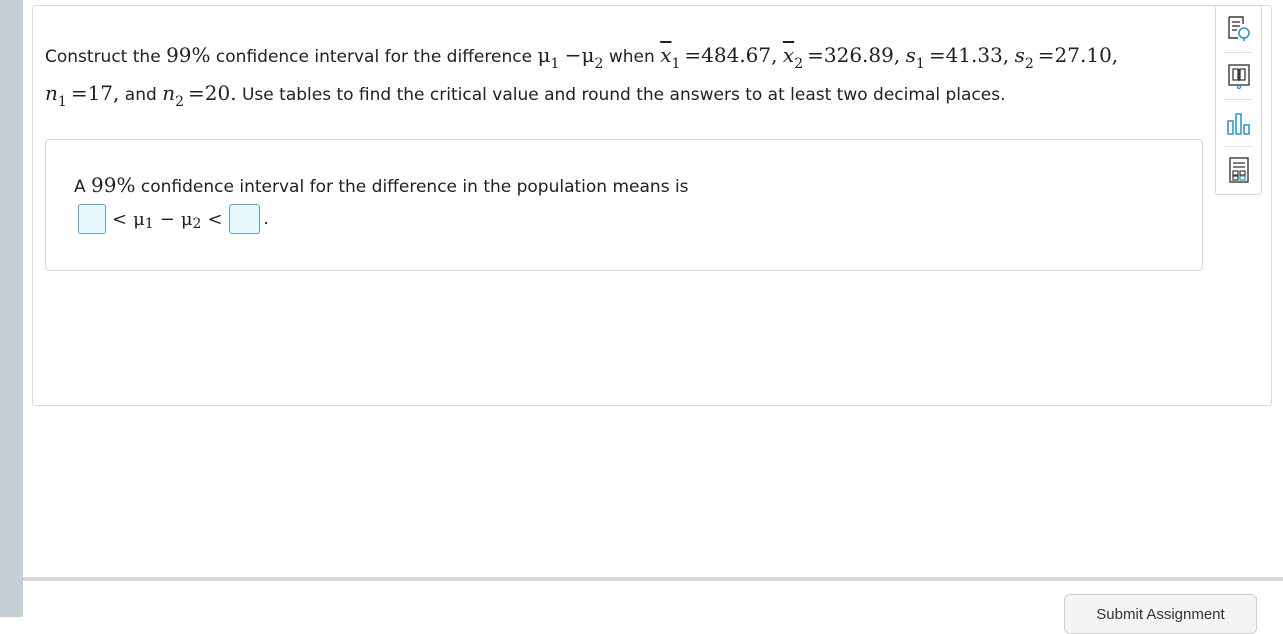 This screenshot has width=1283, height=634. Describe the element at coordinates (1078, 55) in the screenshot. I see `s2-value: =27.10,` at that location.